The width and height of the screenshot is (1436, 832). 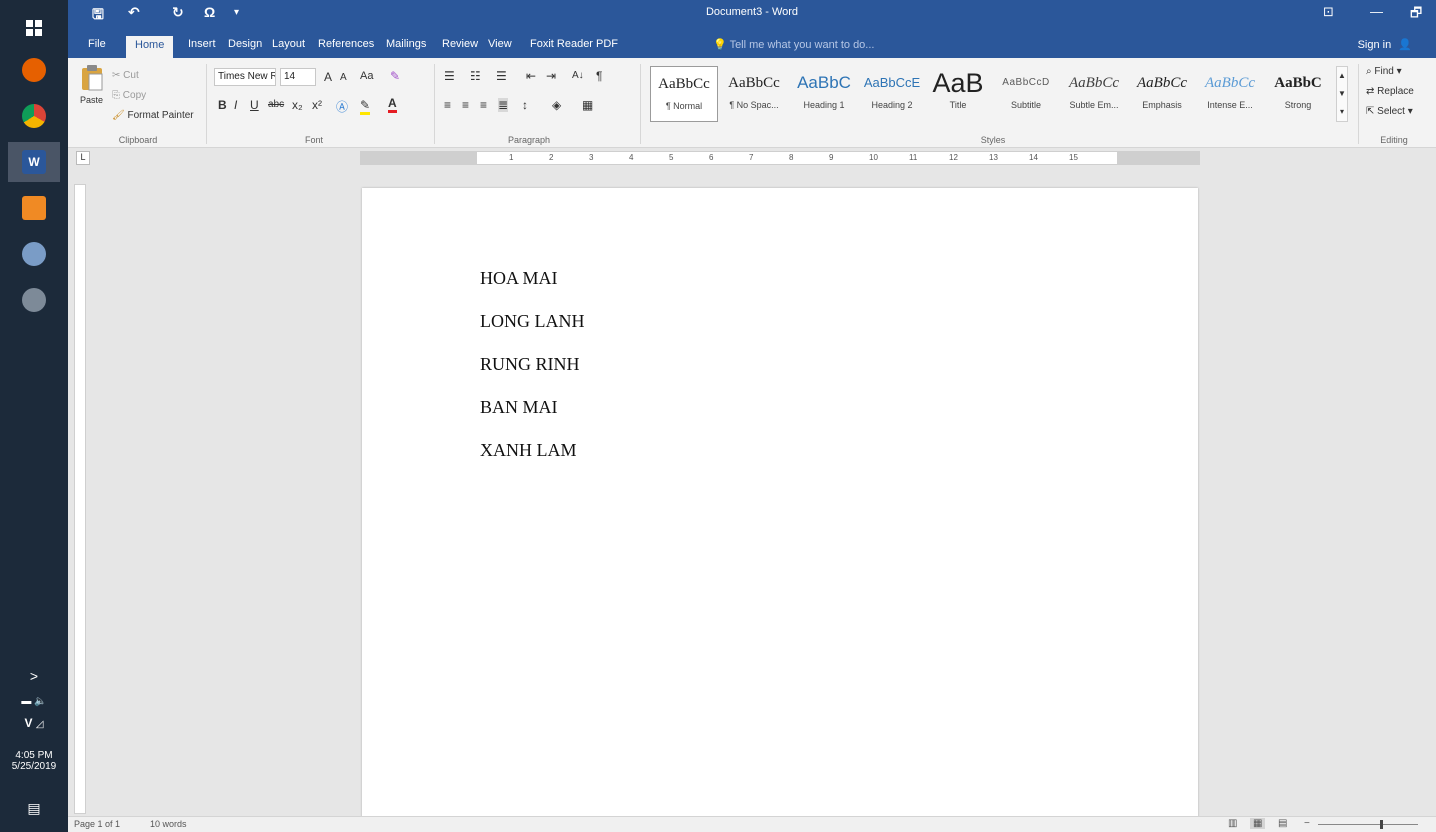 What do you see at coordinates (530, 364) in the screenshot?
I see `document-line: RUNG RINH` at bounding box center [530, 364].